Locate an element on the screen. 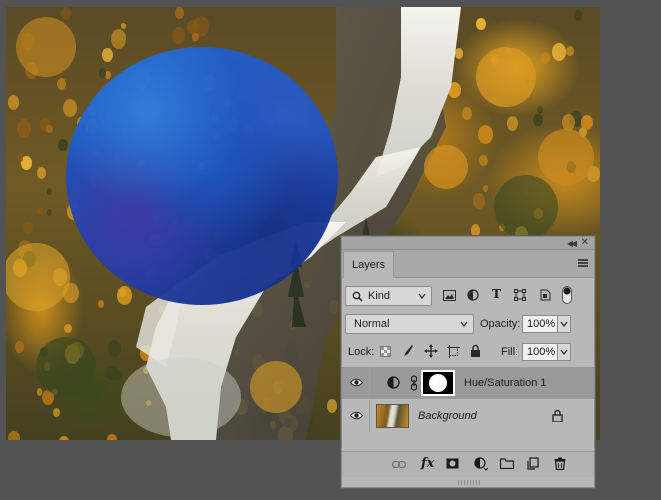  lock-artboard-icon is located at coordinates (453, 351).